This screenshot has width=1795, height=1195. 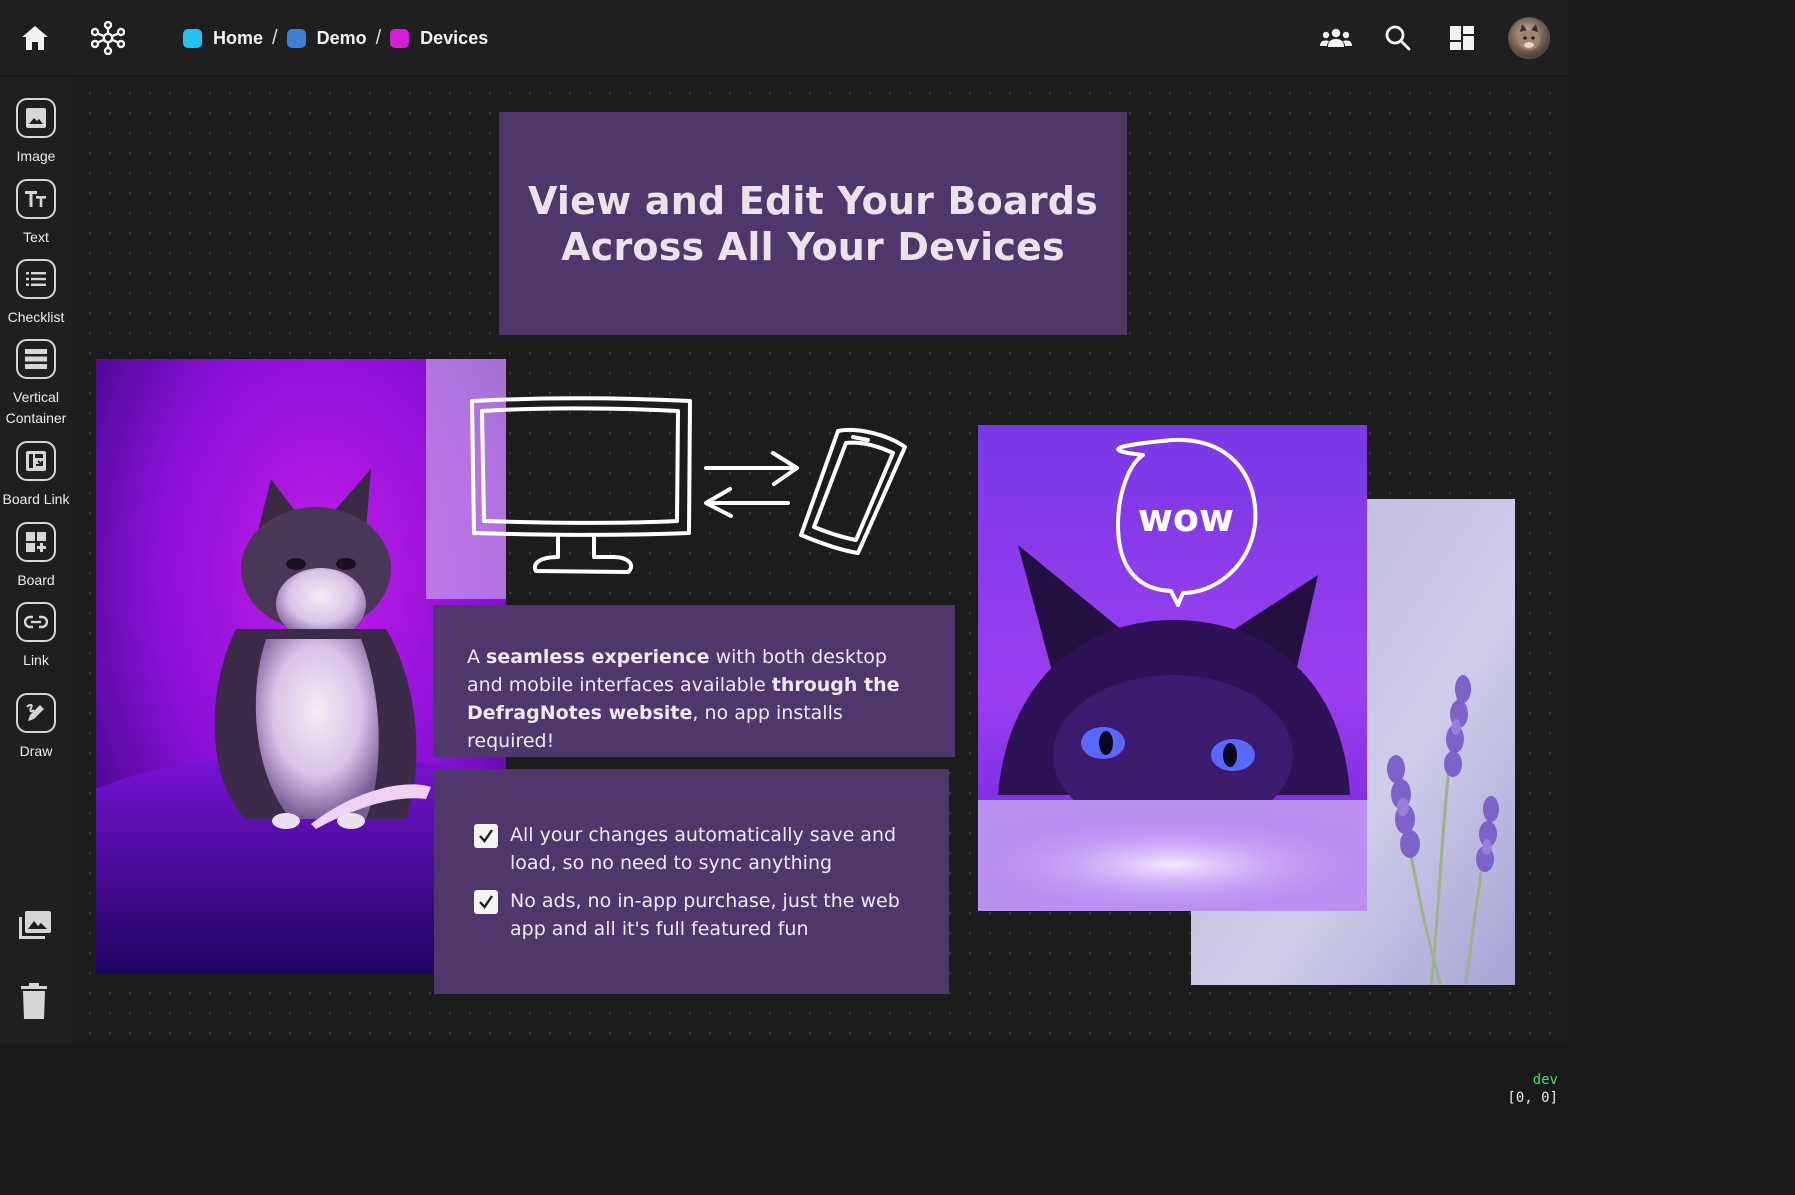 I want to click on tool-label: Draw, so click(x=36, y=751).